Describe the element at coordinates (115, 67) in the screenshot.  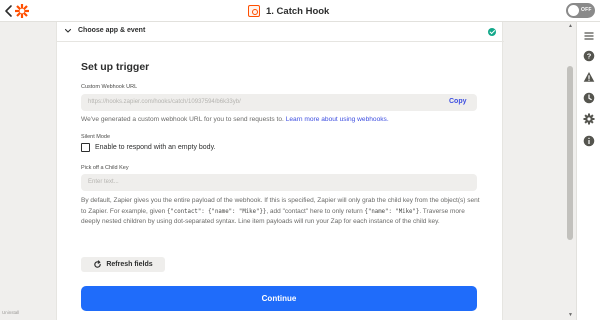
I see `trigger-heading: Set up trigger` at that location.